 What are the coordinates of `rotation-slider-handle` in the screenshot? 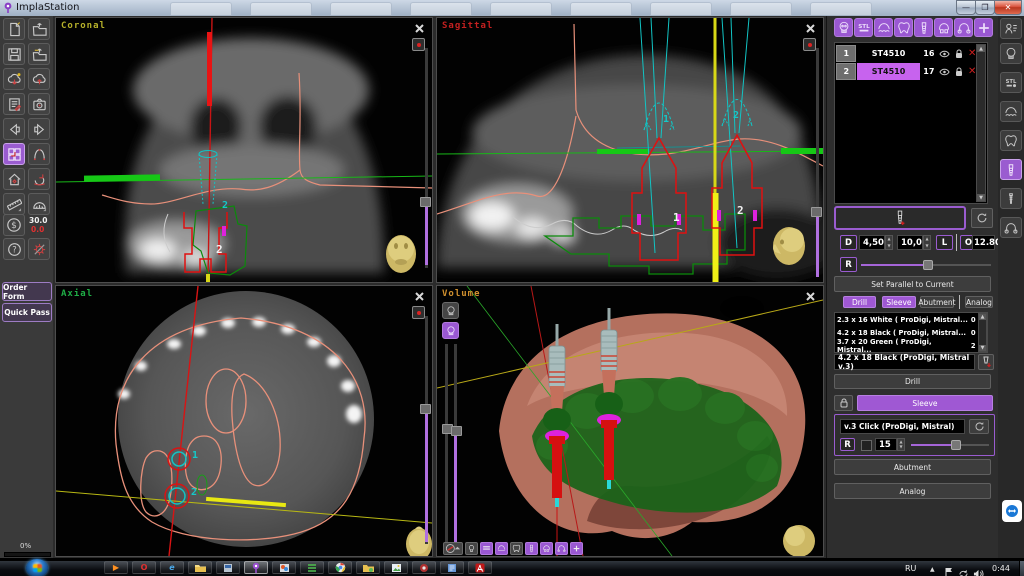 It's located at (928, 265).